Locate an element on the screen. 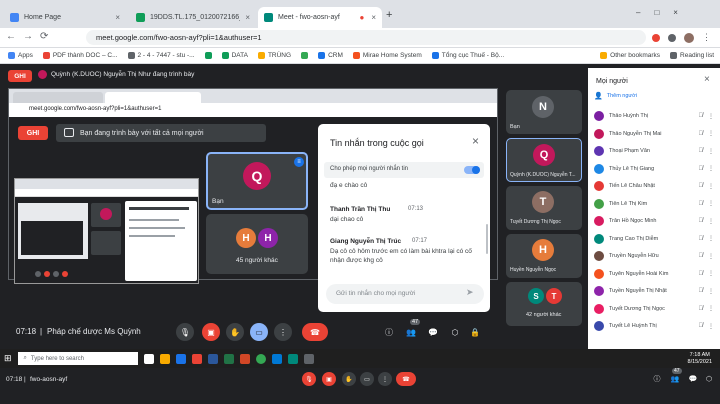 The height and width of the screenshot is (404, 720). people-list-item: Tiến Lê Châu Nhật 🎙̸ ⋮ is located at coordinates (654, 186).